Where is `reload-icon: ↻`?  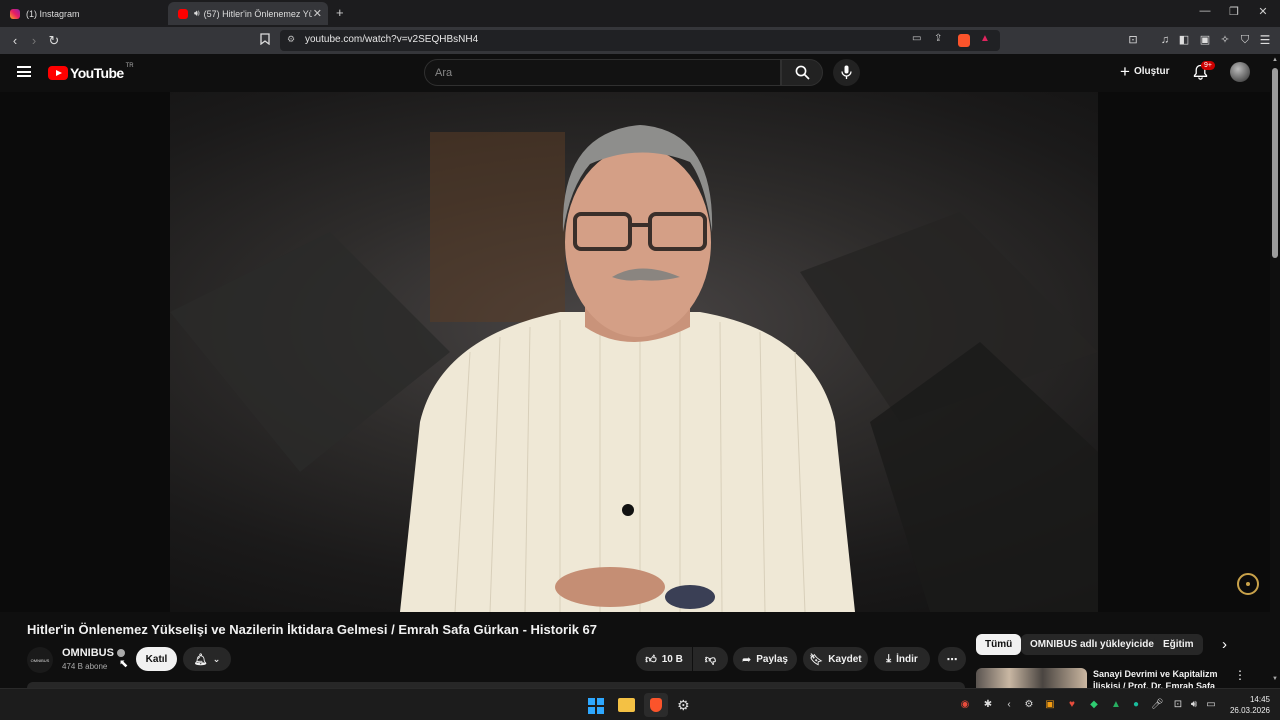
reload-icon: ↻ is located at coordinates (54, 40).